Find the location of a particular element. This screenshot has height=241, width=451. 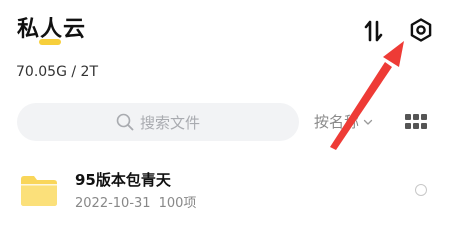

select-radio is located at coordinates (421, 190).